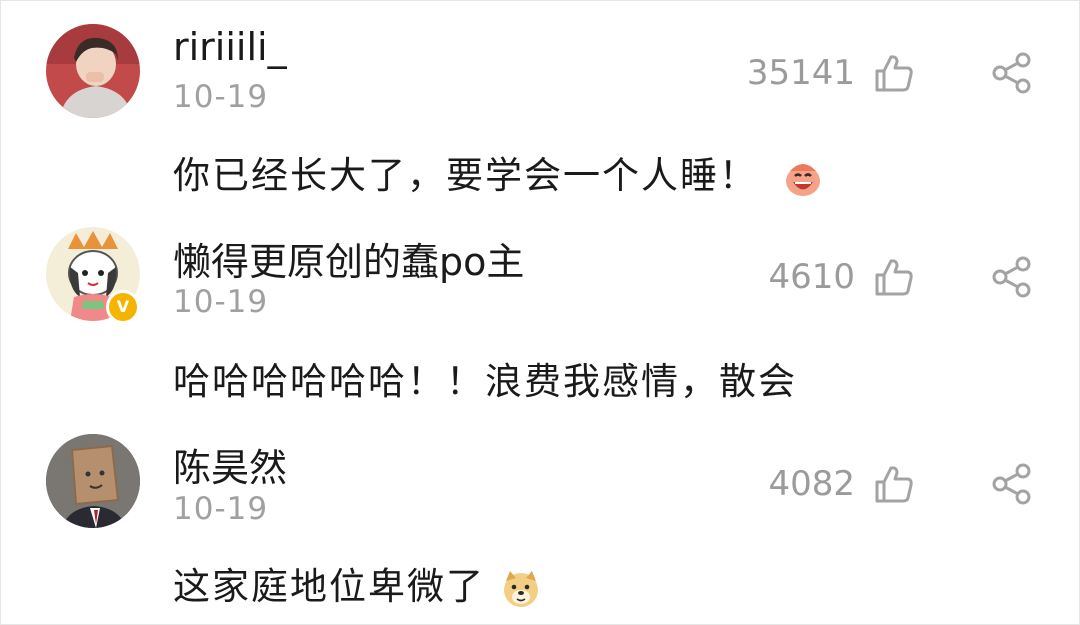 This screenshot has width=1080, height=625. Describe the element at coordinates (811, 484) in the screenshot. I see `like-count: 4082` at that location.